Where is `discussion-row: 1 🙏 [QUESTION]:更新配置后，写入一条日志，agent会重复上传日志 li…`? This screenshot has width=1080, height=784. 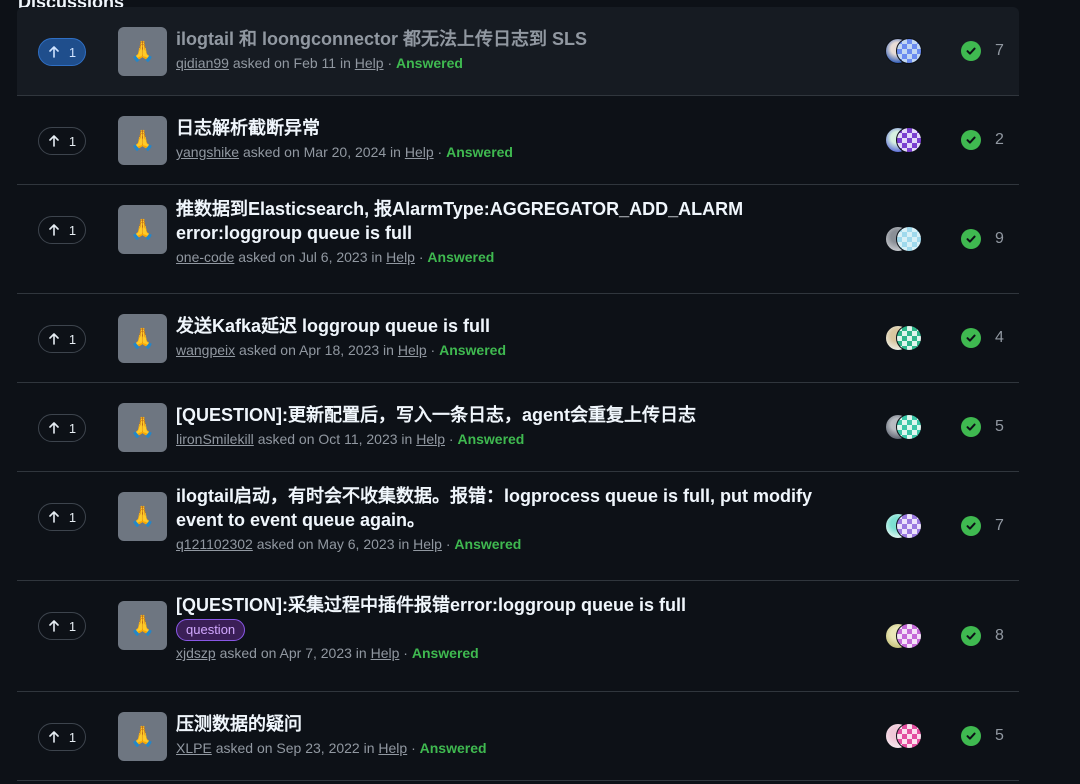
discussion-row: 1 🙏 [QUESTION]:更新配置后，写入一条日志，agent会重复上传日志 li… is located at coordinates (518, 427).